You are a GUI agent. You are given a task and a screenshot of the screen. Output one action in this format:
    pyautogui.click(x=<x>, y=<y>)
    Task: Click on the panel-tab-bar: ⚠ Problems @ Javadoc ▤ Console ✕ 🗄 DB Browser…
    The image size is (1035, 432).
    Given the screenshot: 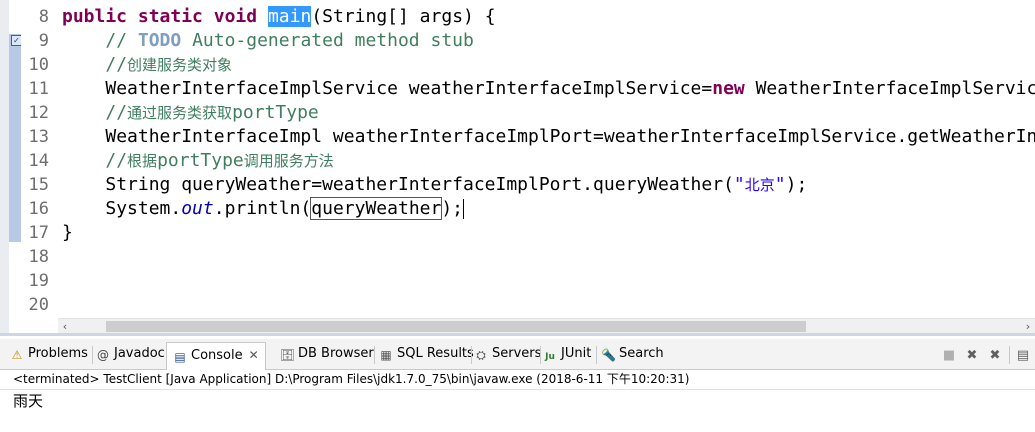 What is the action you would take?
    pyautogui.click(x=517, y=354)
    